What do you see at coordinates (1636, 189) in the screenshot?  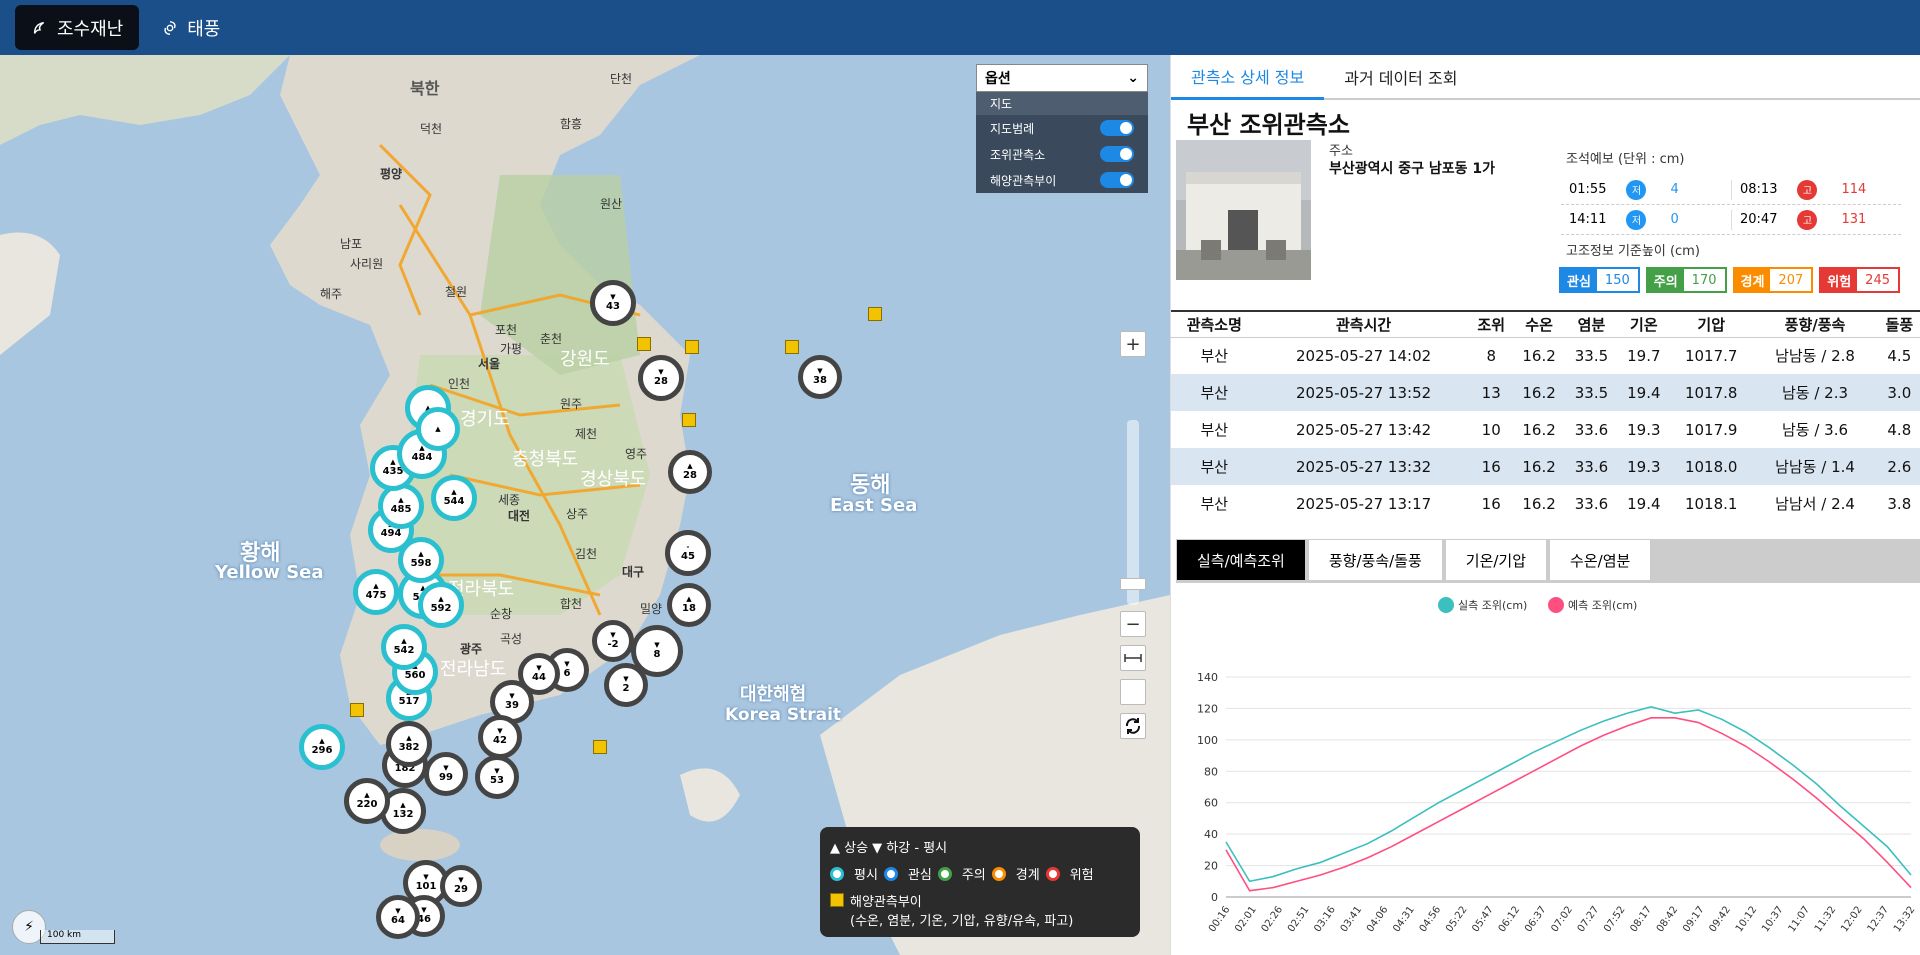 I see `low-tide-badge: 저` at bounding box center [1636, 189].